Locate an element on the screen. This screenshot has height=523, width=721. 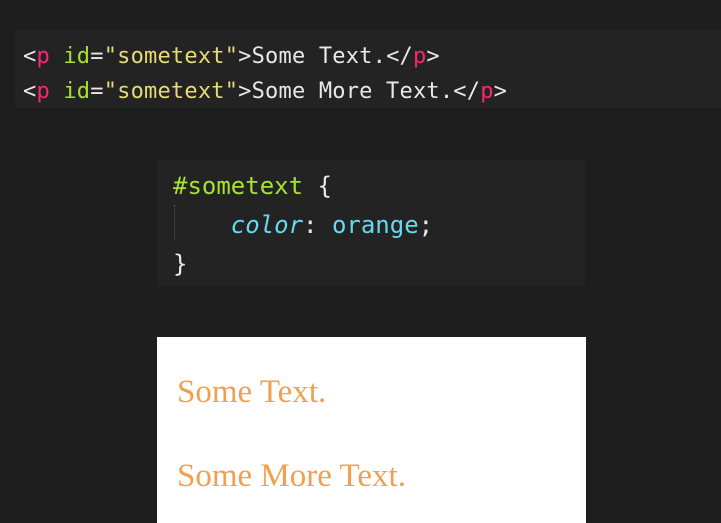
css-code-panel: #sometext { color: orange; } is located at coordinates (371, 223).